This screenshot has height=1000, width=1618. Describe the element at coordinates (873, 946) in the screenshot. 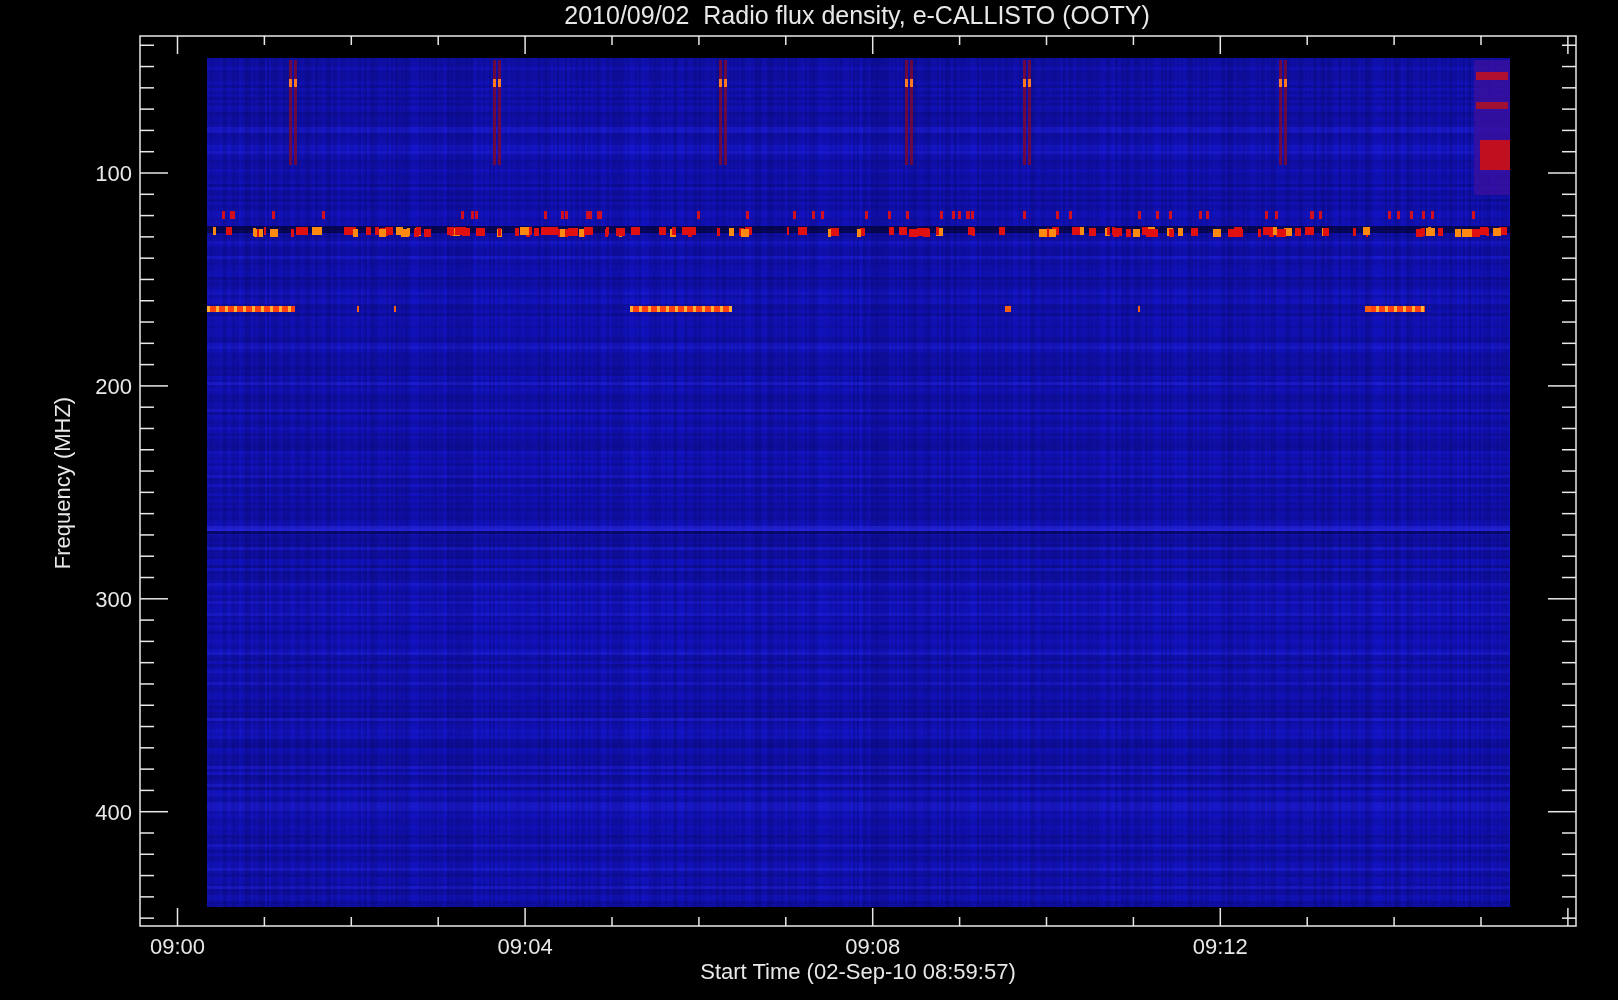

I see `tick-label: 09:08` at that location.